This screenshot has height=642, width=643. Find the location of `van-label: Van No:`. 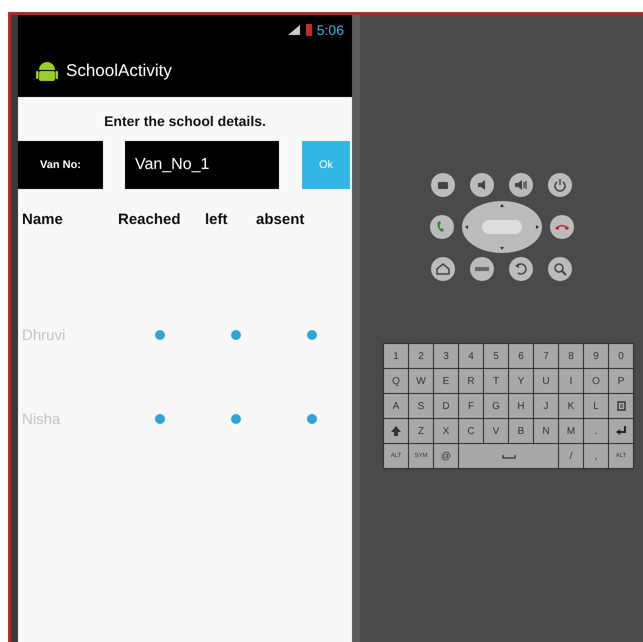

van-label: Van No: is located at coordinates (60, 165).